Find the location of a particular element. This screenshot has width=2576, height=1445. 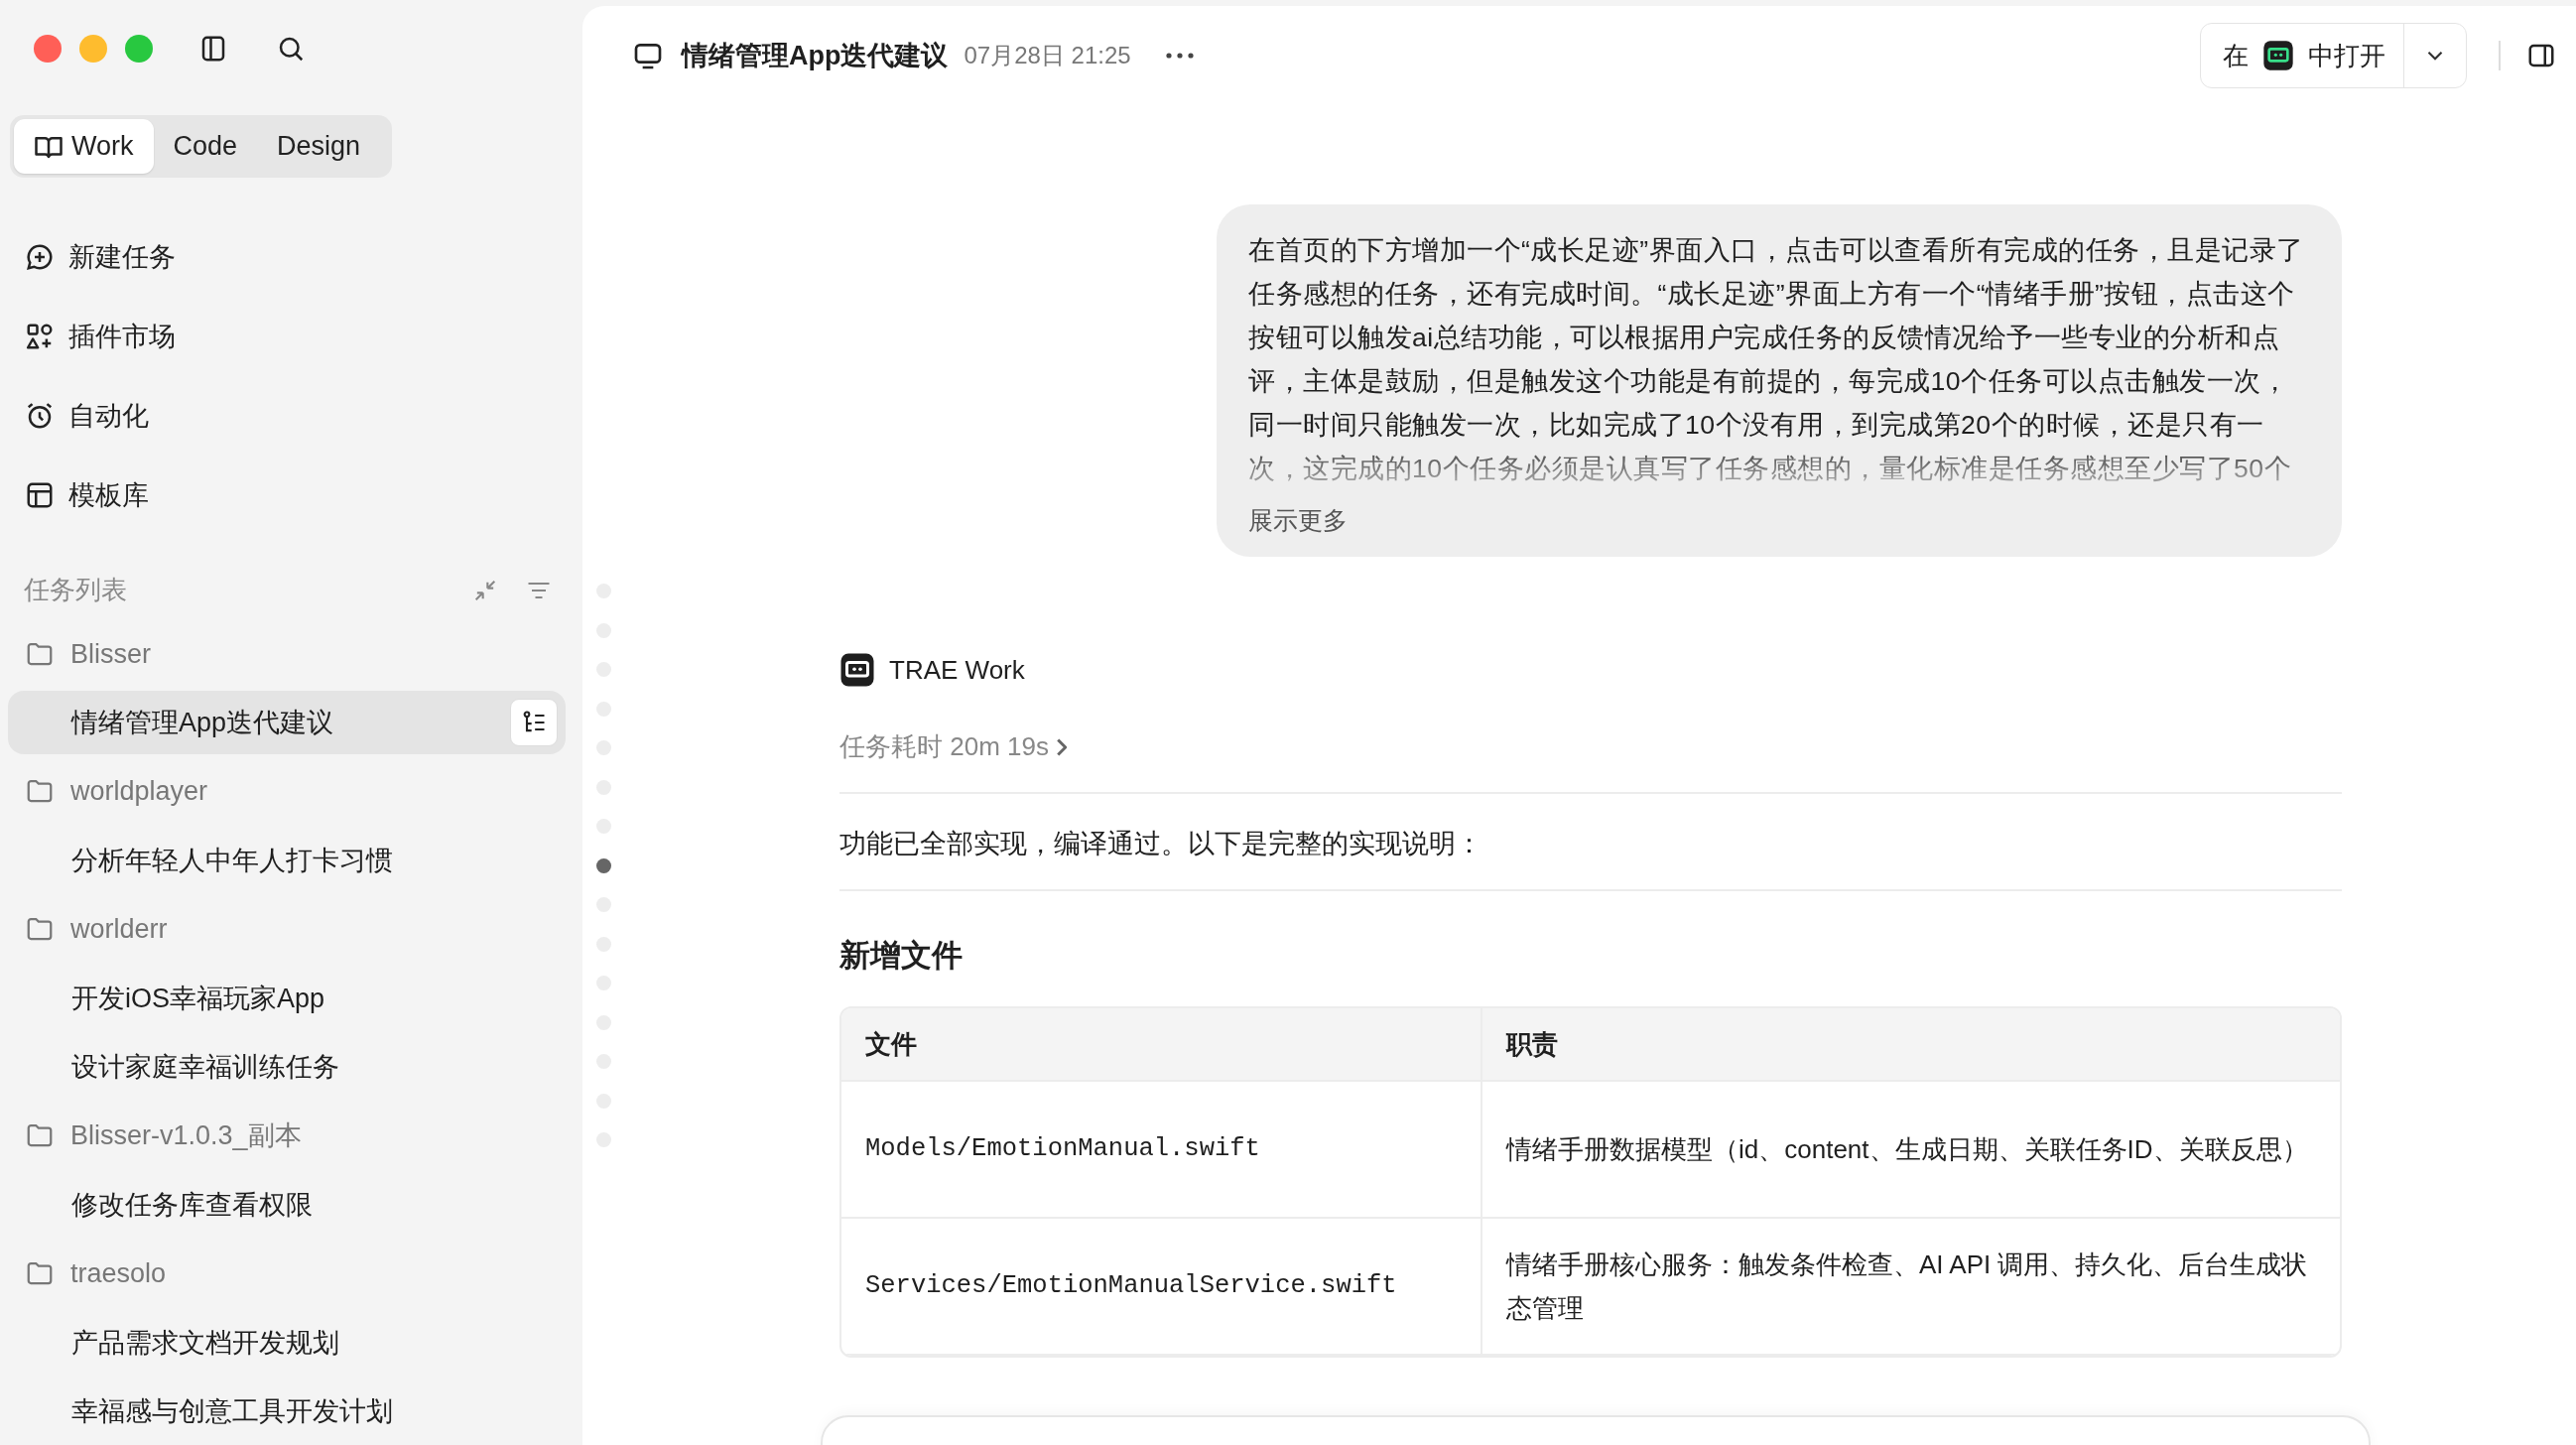

chat-title: 情绪管理App迭代建议 is located at coordinates (816, 56).